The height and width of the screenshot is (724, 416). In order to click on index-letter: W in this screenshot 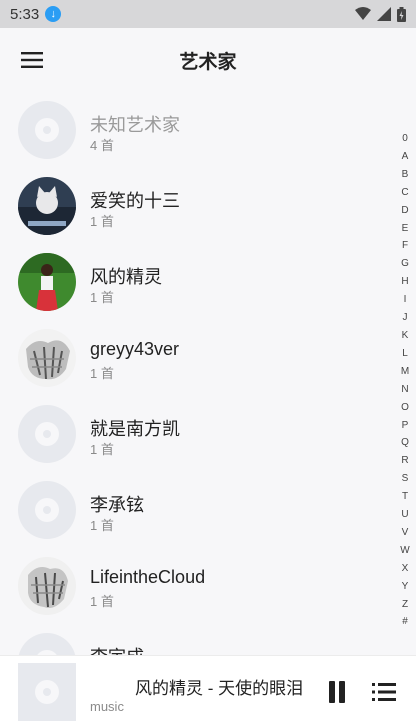, I will do `click(404, 551)`.